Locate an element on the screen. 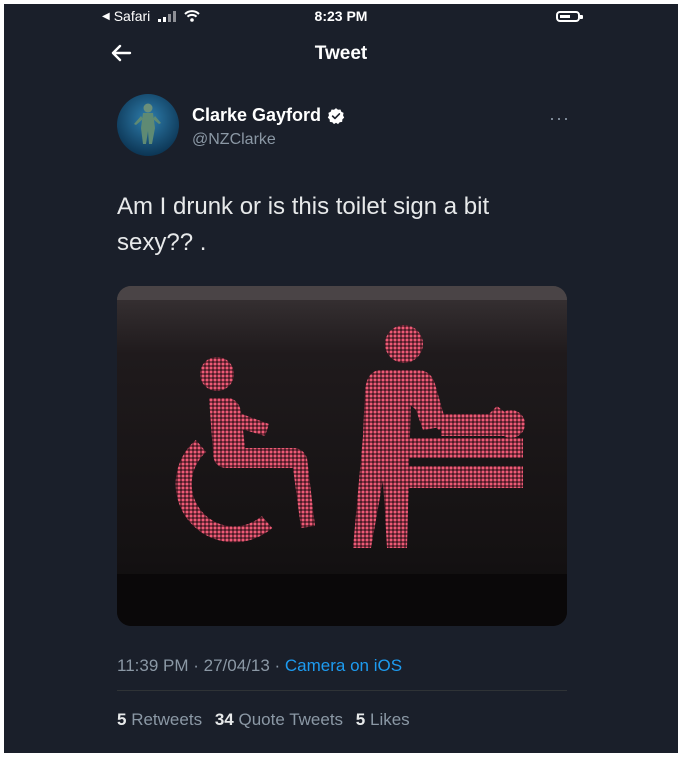 This screenshot has height=757, width=682. tweet-text-line-2: sexy?? . is located at coordinates (162, 242).